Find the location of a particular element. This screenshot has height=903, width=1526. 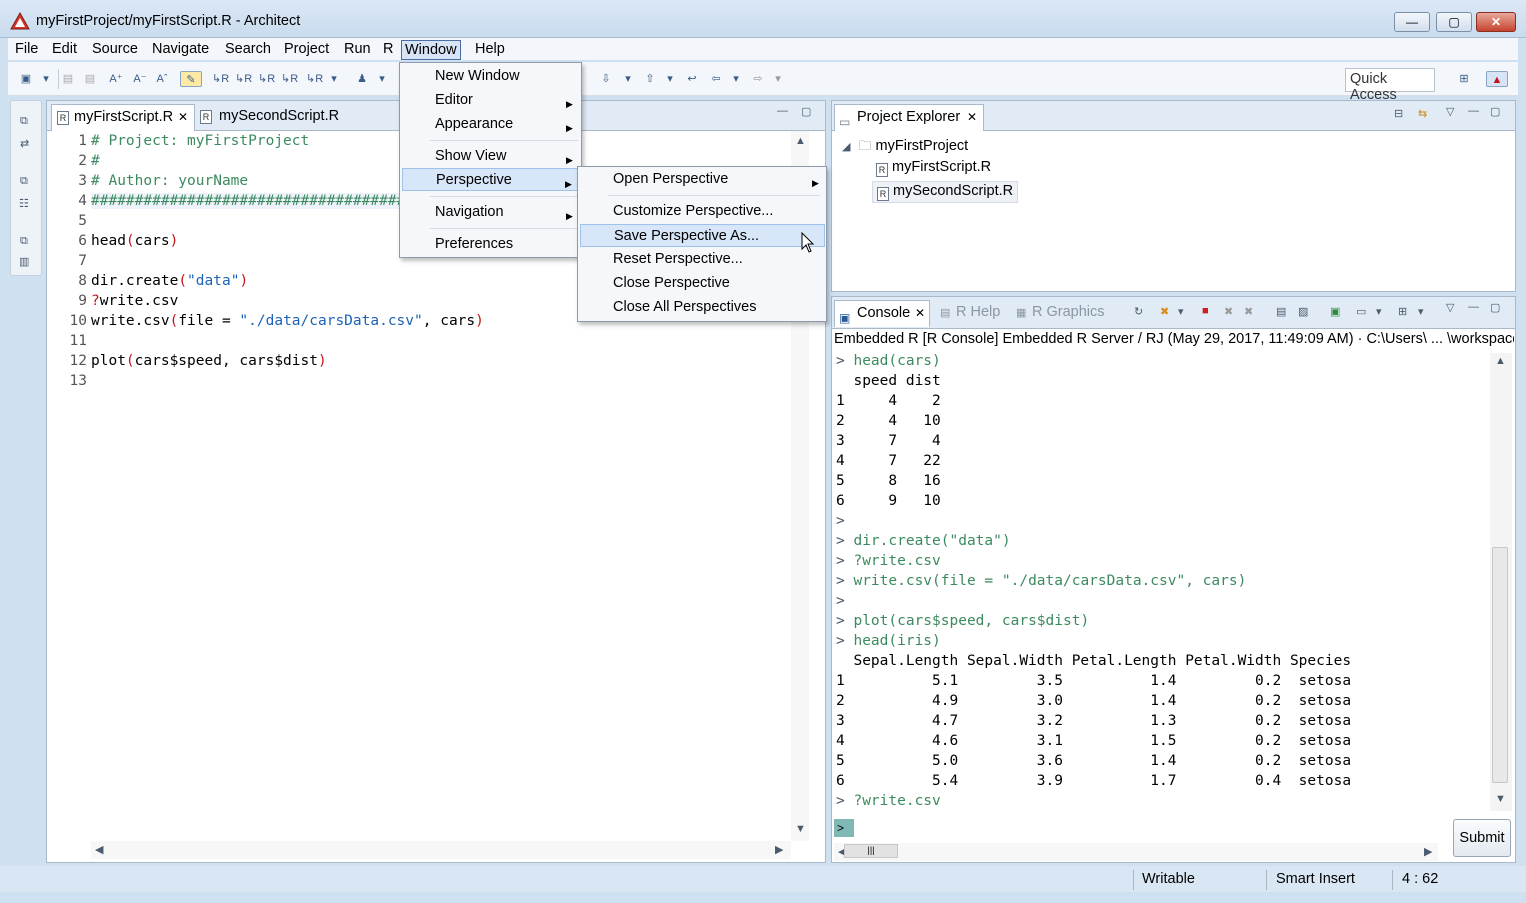

code-line: # Project: myFirstProject is located at coordinates (200, 141).